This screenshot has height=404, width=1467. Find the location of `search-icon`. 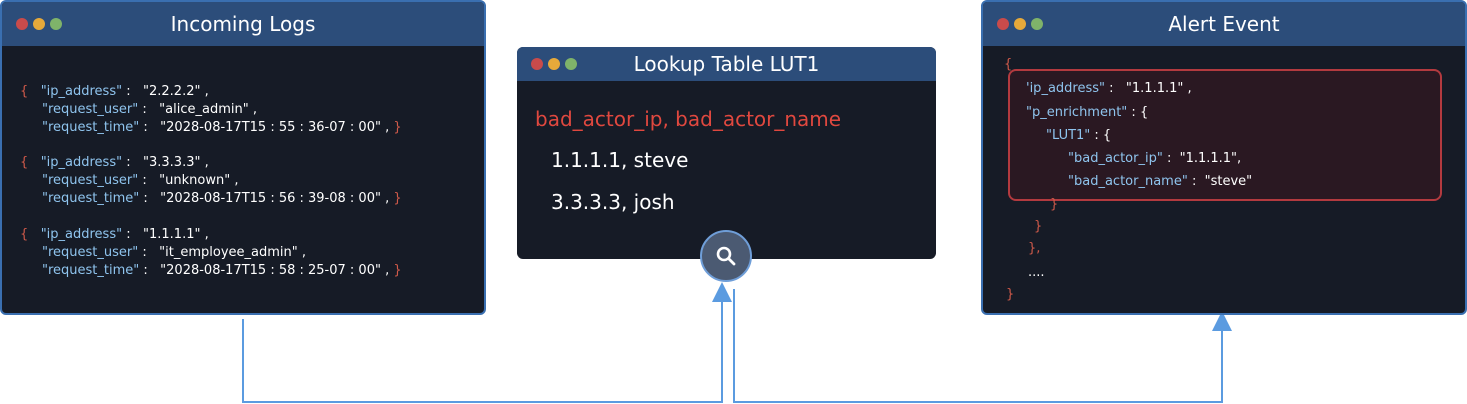

search-icon is located at coordinates (726, 256).